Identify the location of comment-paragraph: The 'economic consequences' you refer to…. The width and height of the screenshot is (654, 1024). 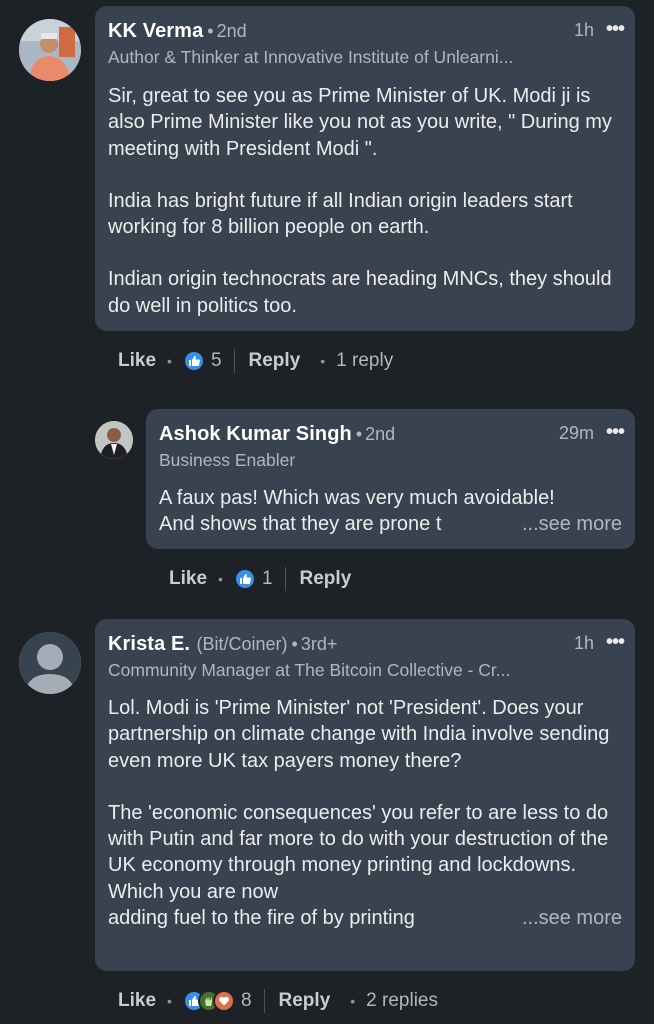
(358, 852).